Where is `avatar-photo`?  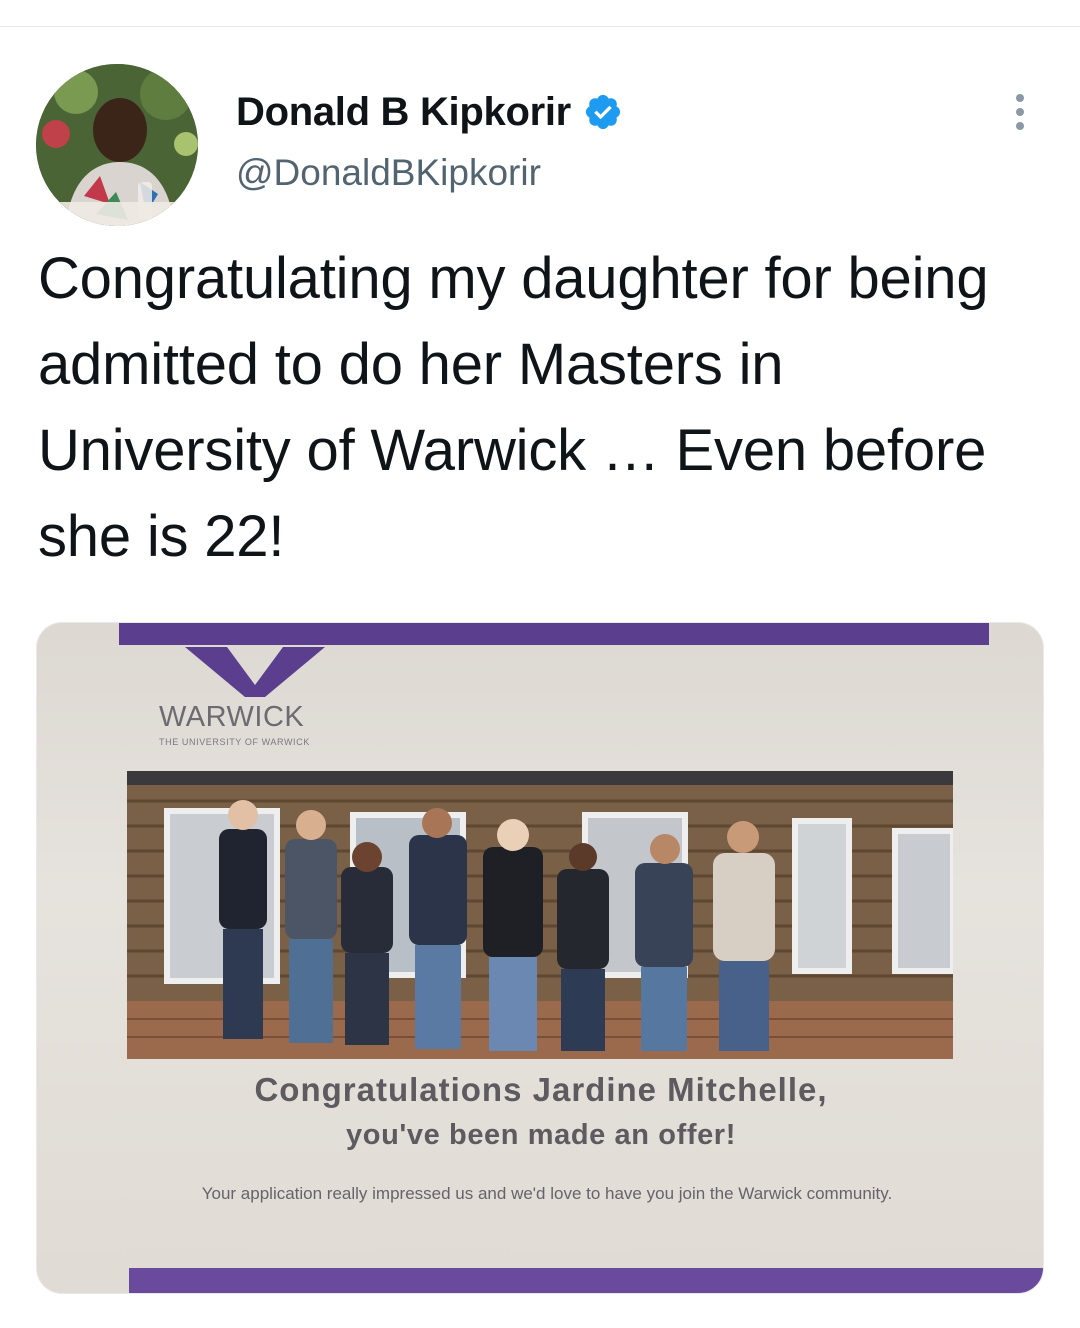
avatar-photo is located at coordinates (117, 145).